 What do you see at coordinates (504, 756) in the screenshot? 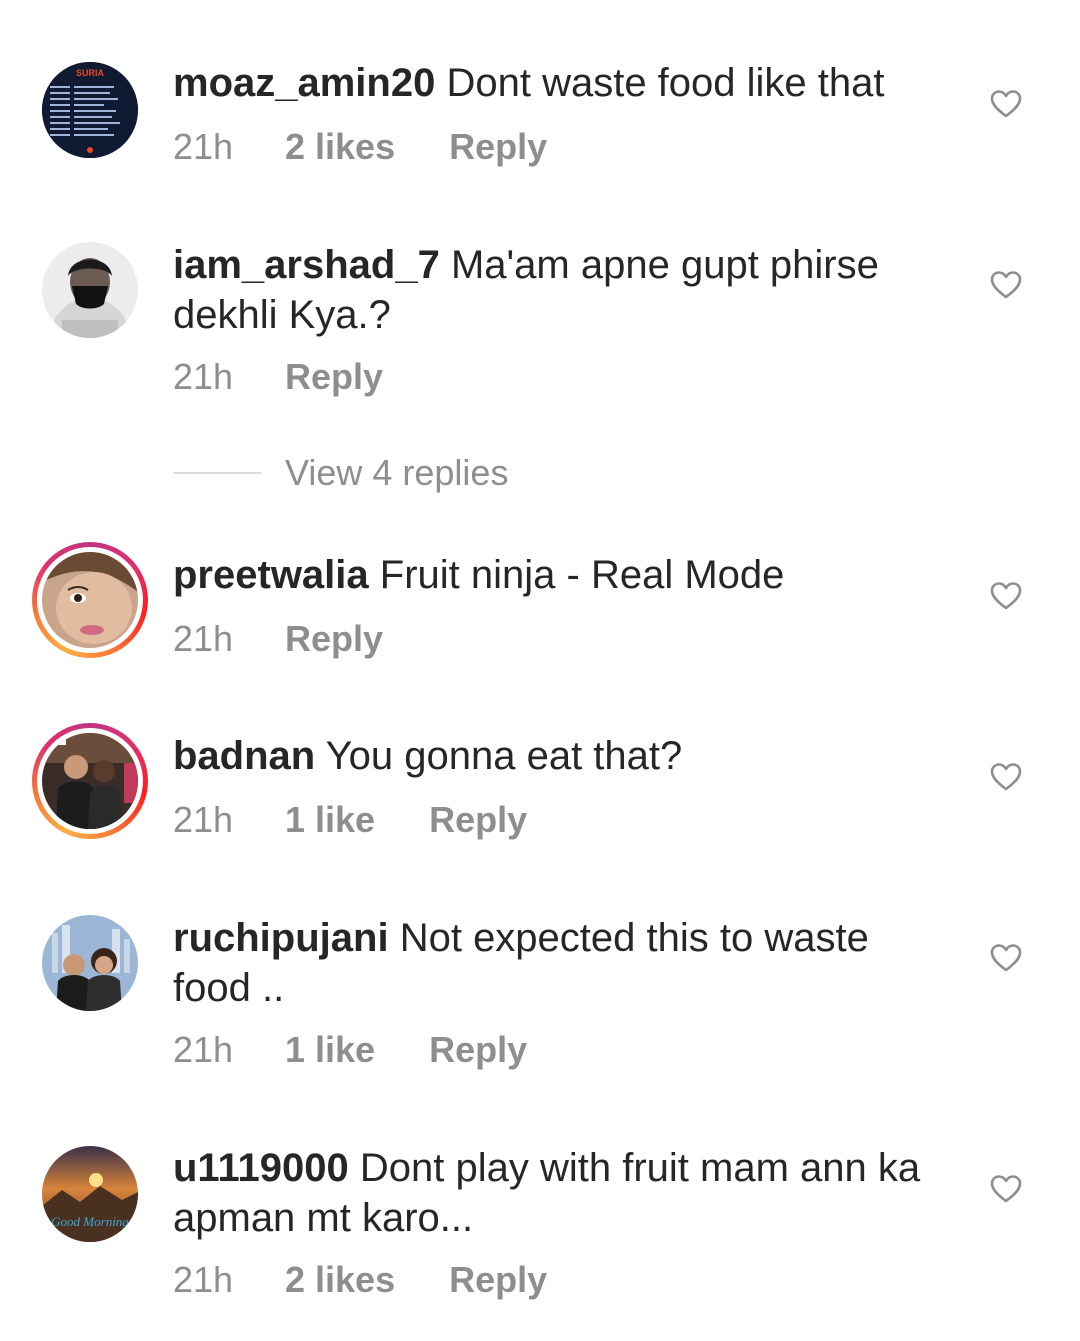
I see `comment-body: You gonna eat that?` at bounding box center [504, 756].